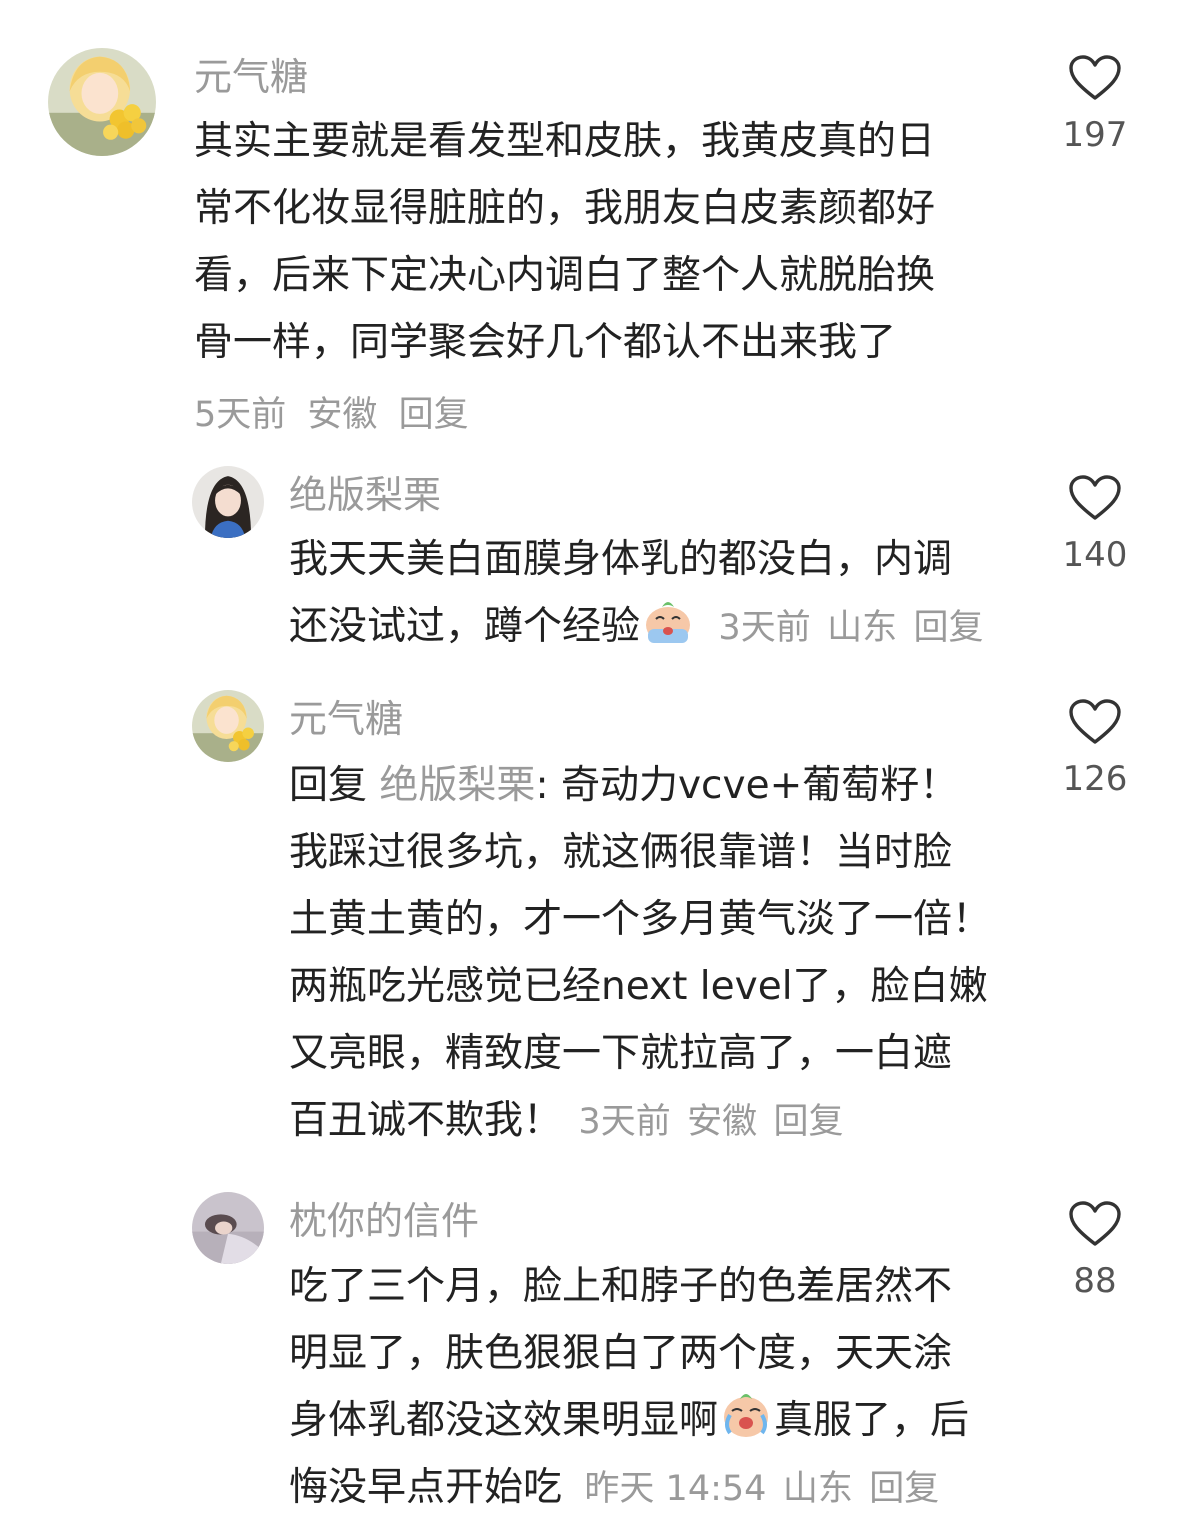 The image size is (1179, 1538). I want to click on text-segment: 身体乳都没这效果明显啊, so click(504, 1420).